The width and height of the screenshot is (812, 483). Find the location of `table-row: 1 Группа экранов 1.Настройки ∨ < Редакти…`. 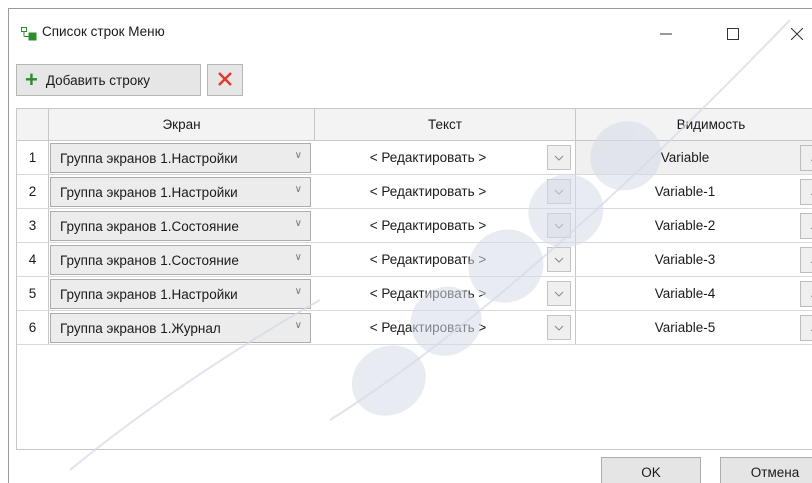

table-row: 1 Группа экранов 1.Настройки ∨ < Редакти… is located at coordinates (414, 158).